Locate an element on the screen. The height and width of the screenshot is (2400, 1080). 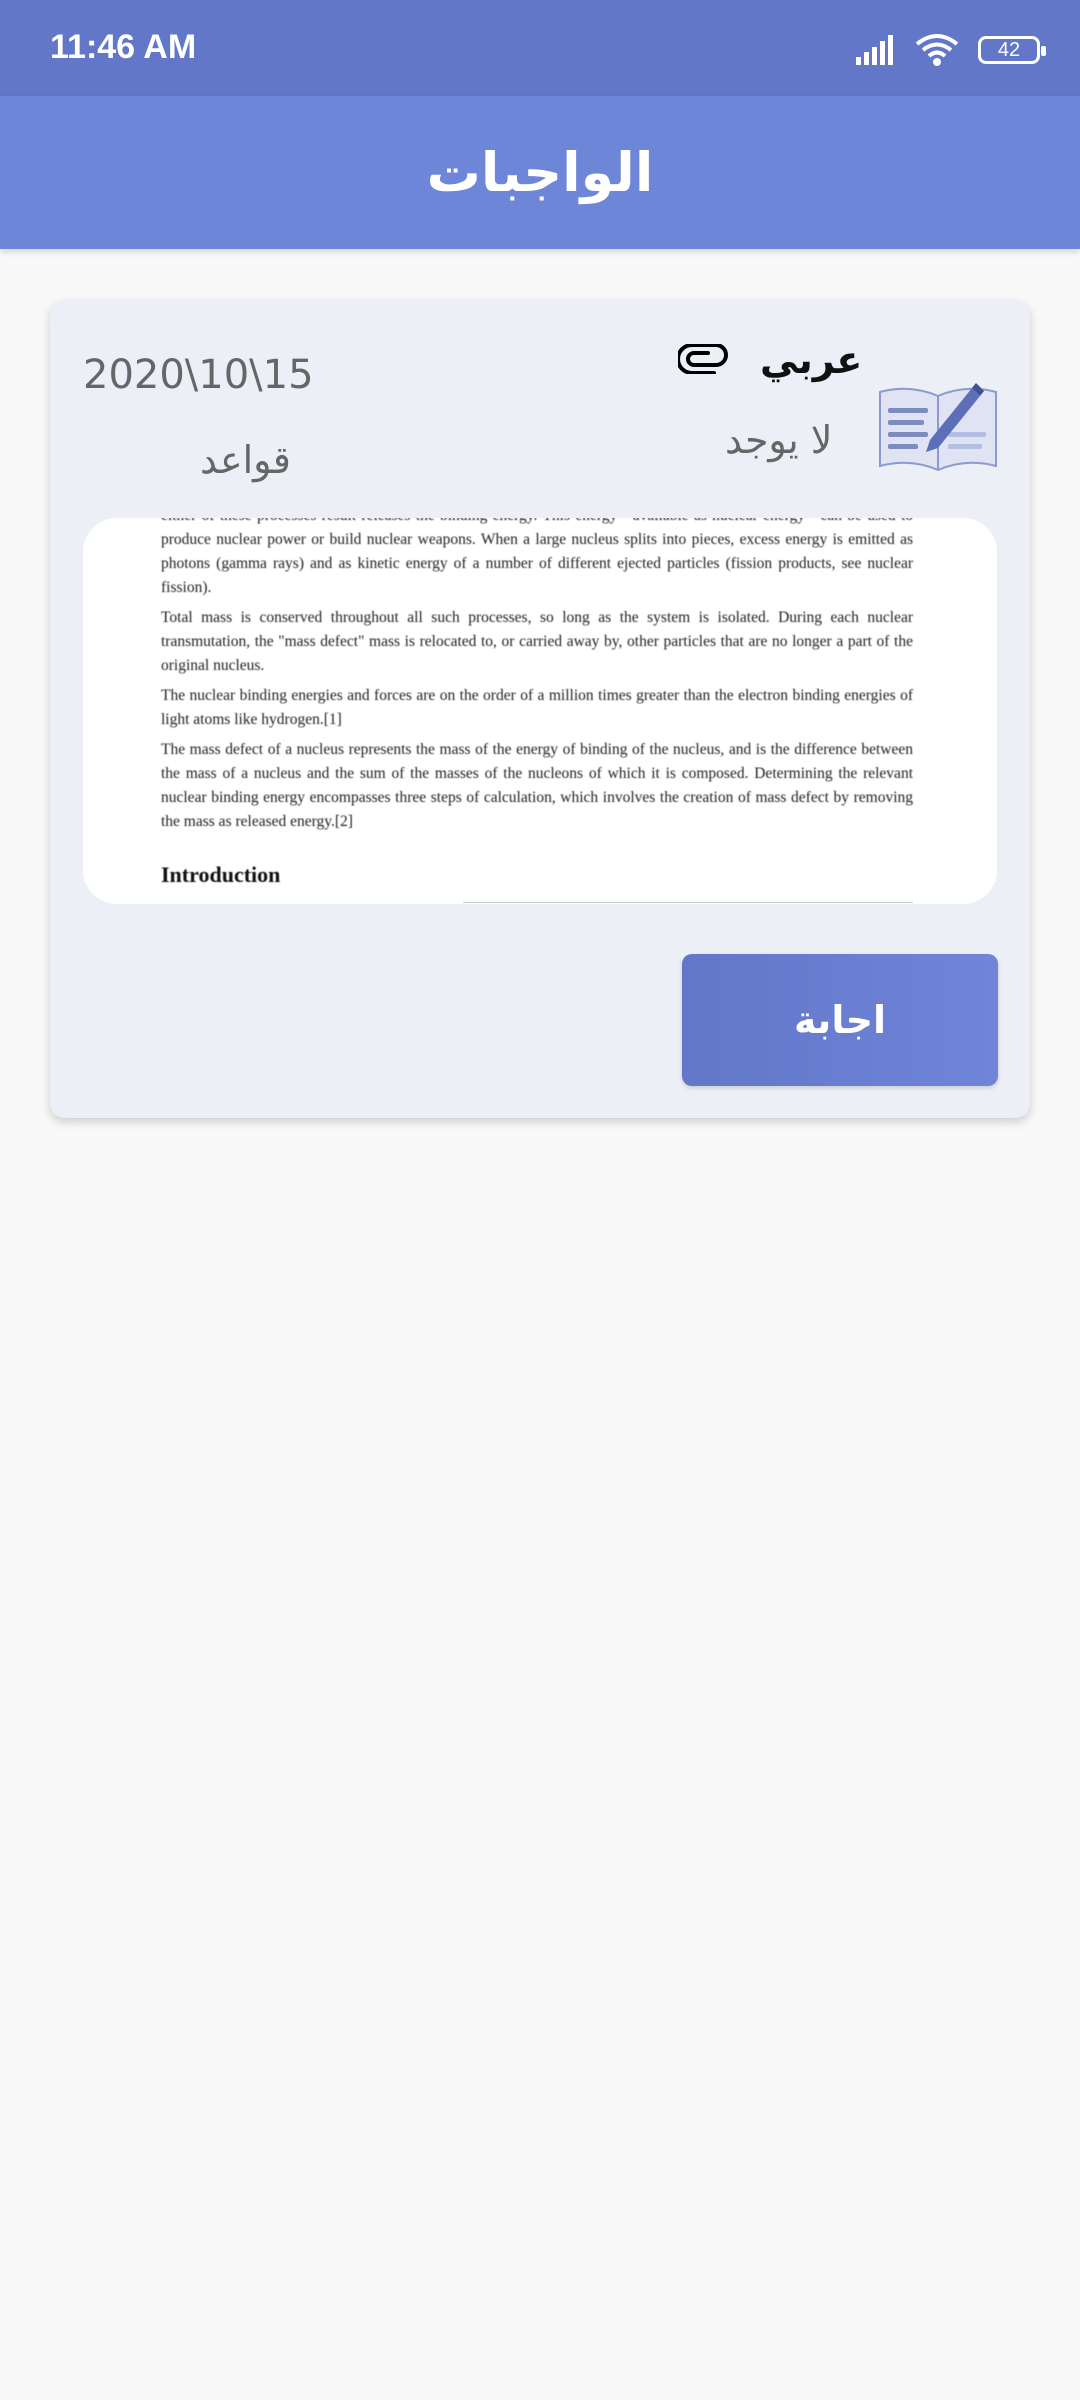
answer-button: اجابة is located at coordinates (840, 1020).